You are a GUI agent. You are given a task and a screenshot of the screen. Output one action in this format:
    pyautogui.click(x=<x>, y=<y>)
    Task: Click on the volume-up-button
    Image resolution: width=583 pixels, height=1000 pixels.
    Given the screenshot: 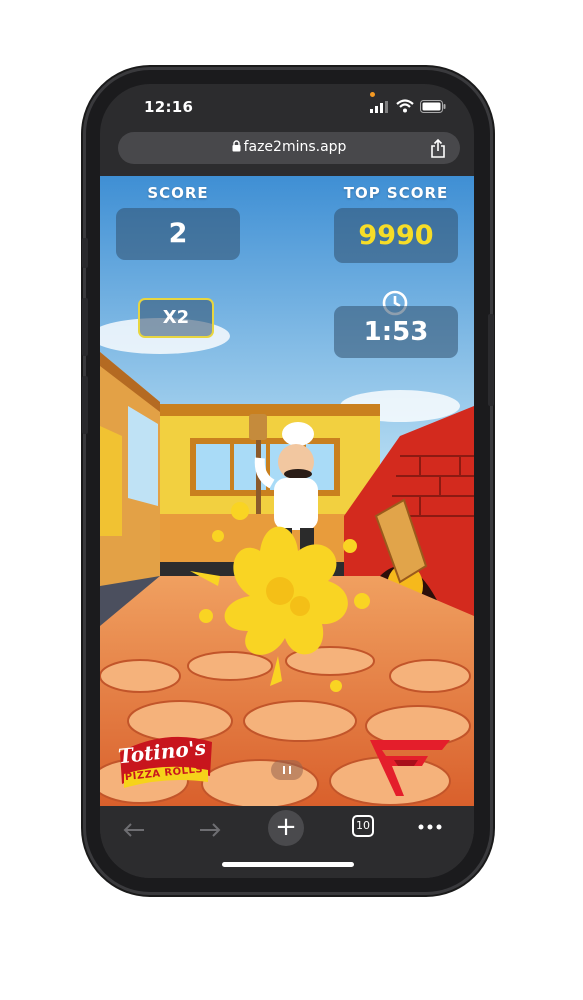 What is the action you would take?
    pyautogui.click(x=85, y=327)
    